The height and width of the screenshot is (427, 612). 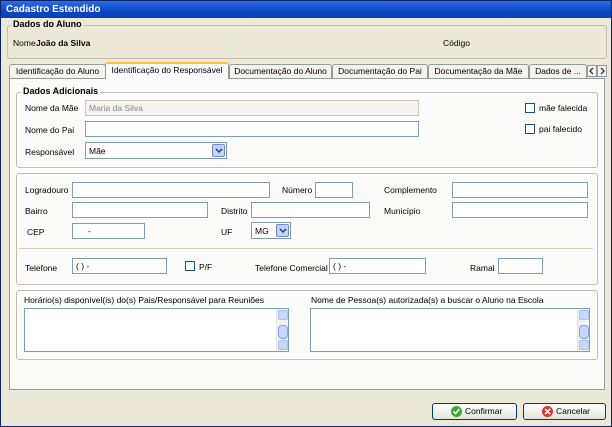 What do you see at coordinates (156, 150) in the screenshot?
I see `responsavel-select: Mãe` at bounding box center [156, 150].